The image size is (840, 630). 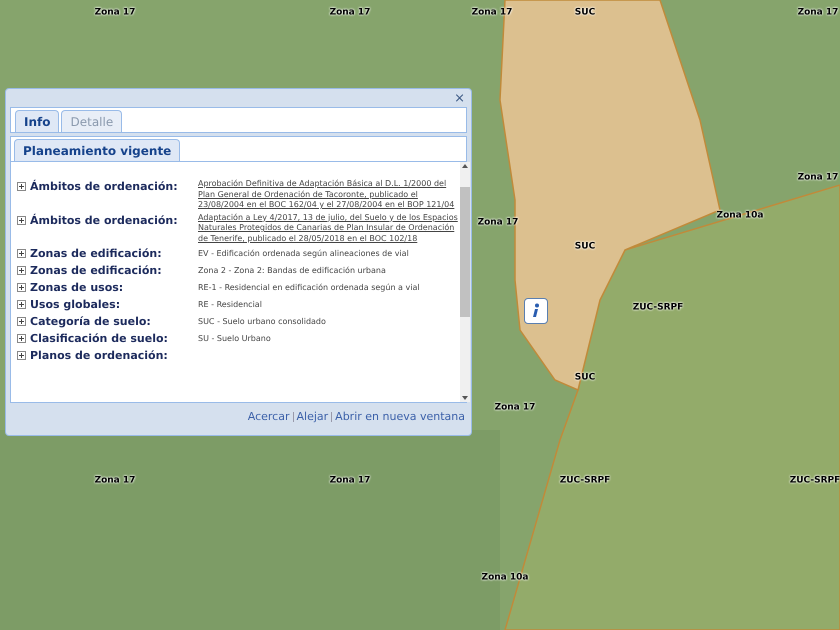 What do you see at coordinates (91, 321) in the screenshot?
I see `field-label: Categoría de suelo:` at bounding box center [91, 321].